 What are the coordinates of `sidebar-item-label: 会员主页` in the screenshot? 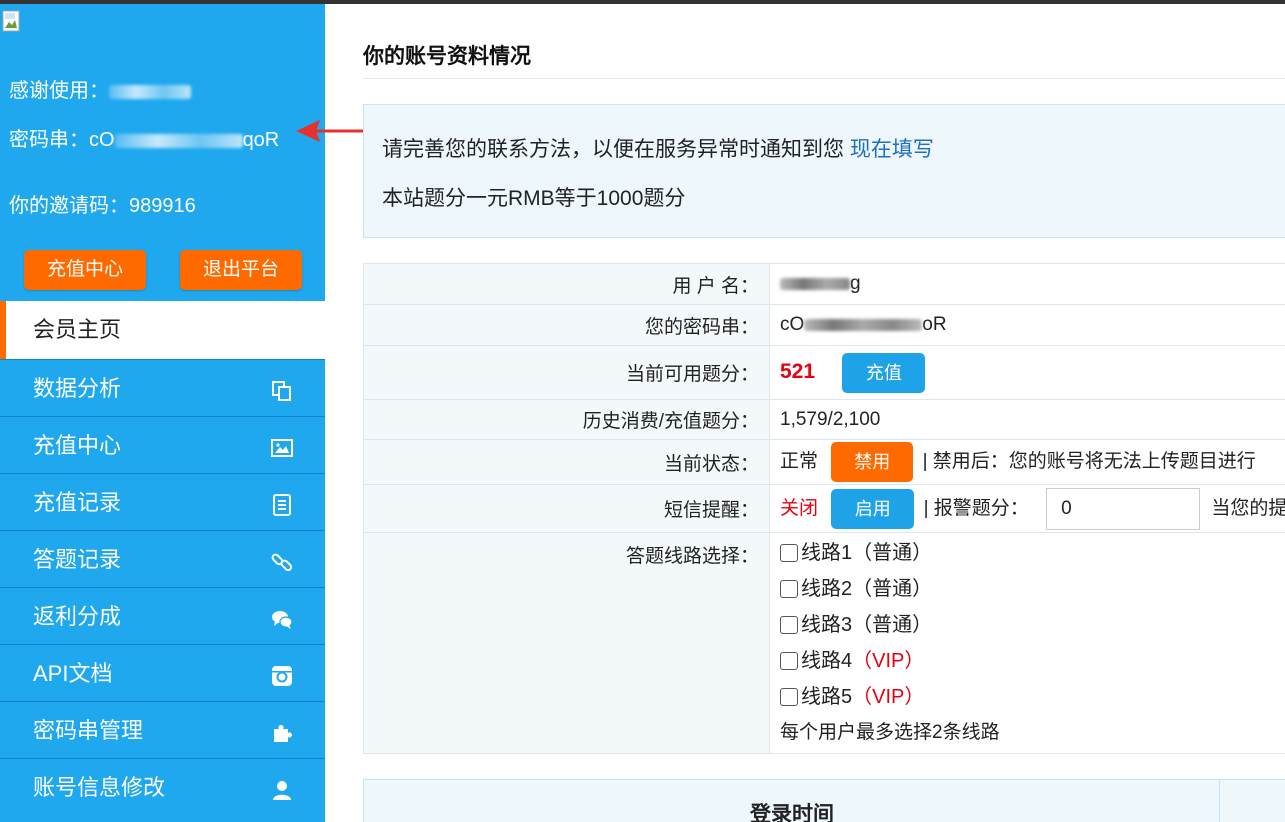 It's located at (77, 329).